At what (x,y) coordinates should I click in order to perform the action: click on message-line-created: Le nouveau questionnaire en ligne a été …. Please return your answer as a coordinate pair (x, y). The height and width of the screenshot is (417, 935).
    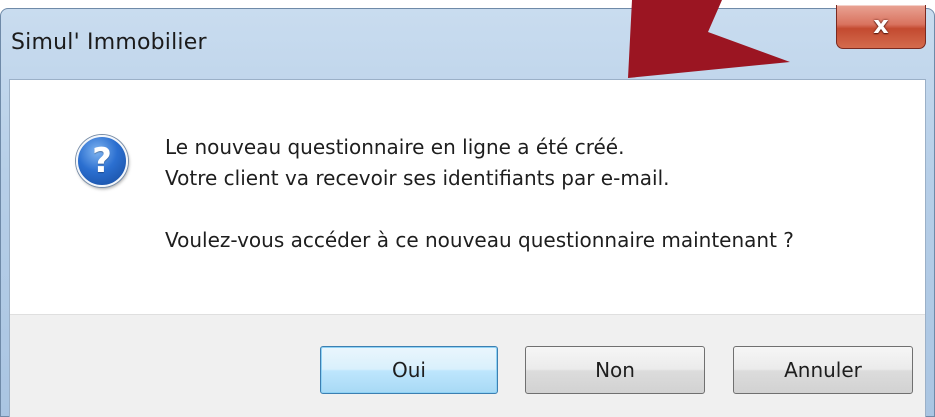
    Looking at the image, I should click on (395, 147).